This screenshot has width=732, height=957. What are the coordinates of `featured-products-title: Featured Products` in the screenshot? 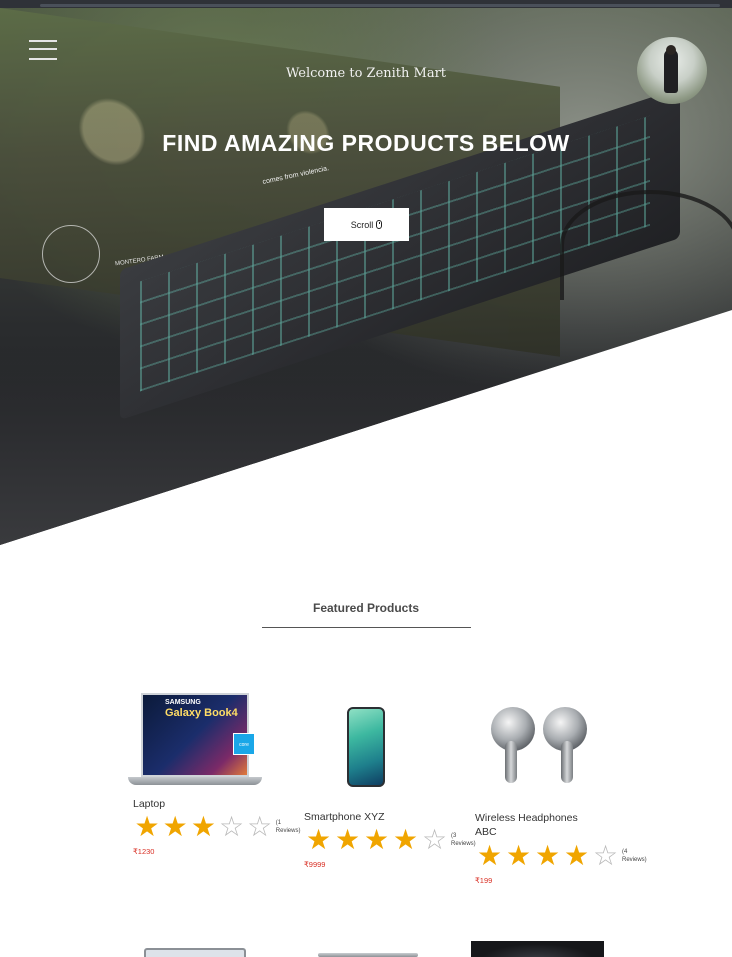 It's located at (366, 608).